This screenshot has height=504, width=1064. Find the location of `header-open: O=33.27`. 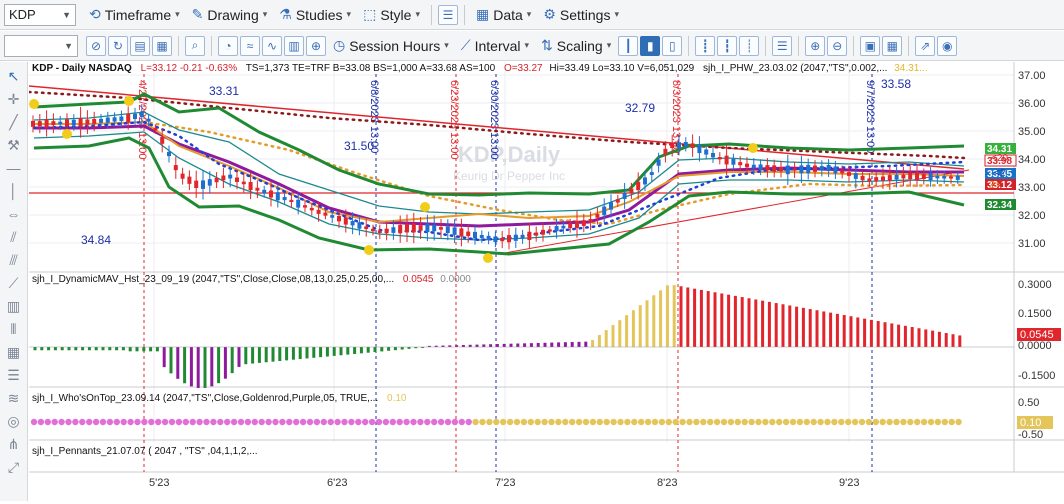

header-open: O=33.27 is located at coordinates (523, 68).